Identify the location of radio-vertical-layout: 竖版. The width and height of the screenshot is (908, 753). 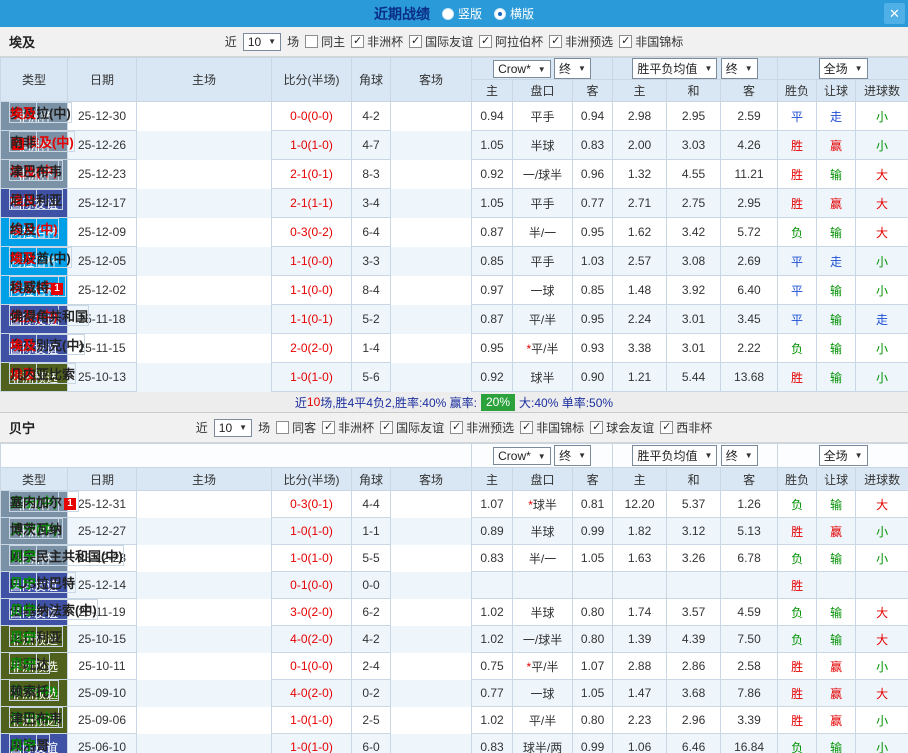
(461, 13).